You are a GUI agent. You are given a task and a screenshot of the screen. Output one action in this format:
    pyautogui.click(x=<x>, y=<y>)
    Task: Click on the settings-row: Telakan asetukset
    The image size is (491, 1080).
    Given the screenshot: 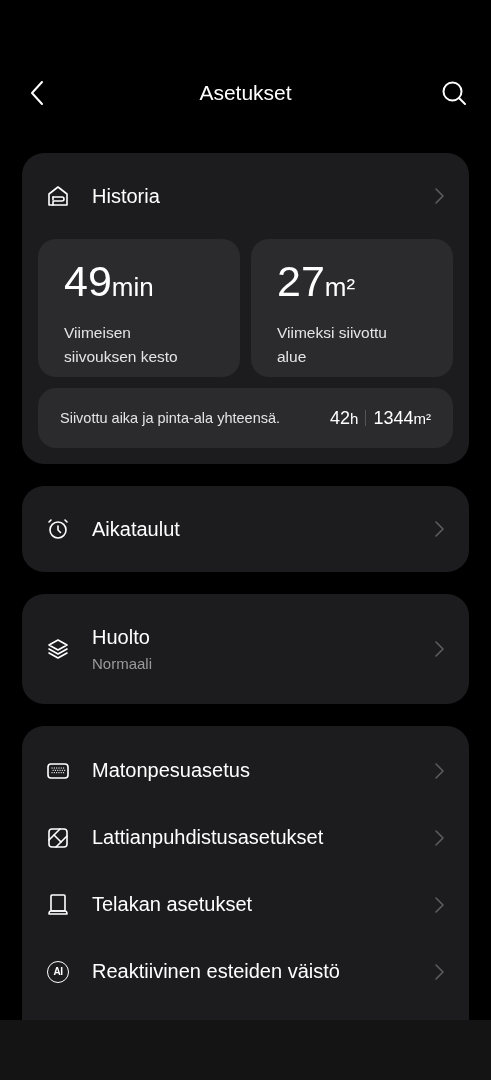 What is the action you would take?
    pyautogui.click(x=245, y=904)
    